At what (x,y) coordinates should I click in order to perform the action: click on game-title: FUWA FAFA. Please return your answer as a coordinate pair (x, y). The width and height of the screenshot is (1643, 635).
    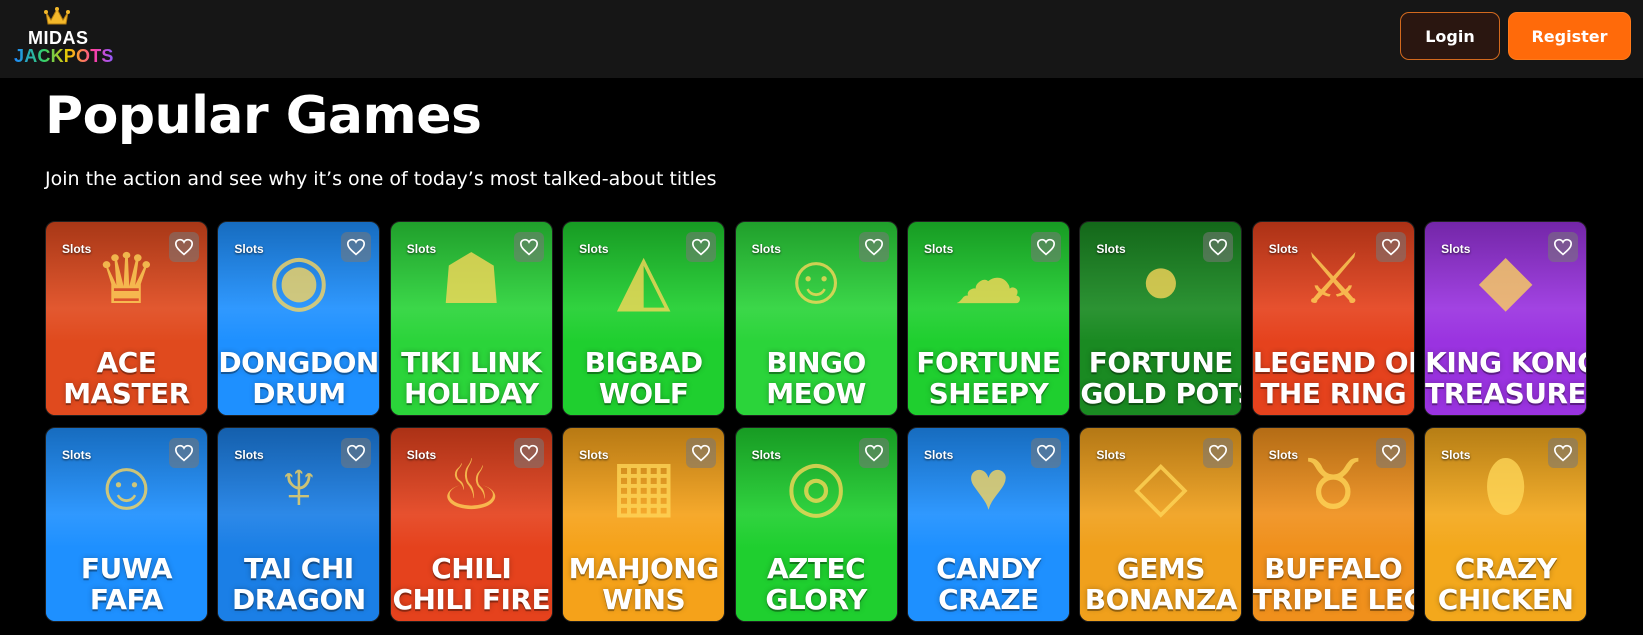
    Looking at the image, I should click on (126, 584).